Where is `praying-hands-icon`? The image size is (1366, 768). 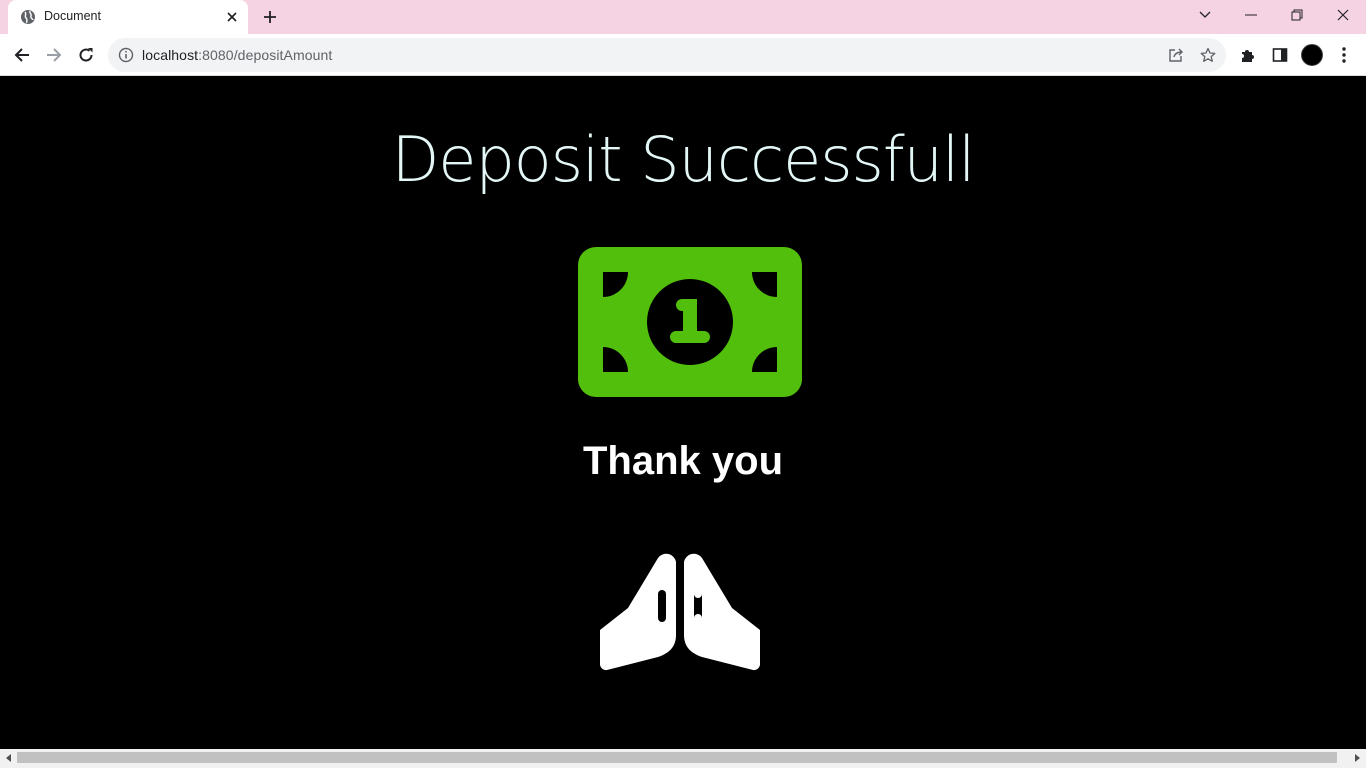
praying-hands-icon is located at coordinates (680, 606).